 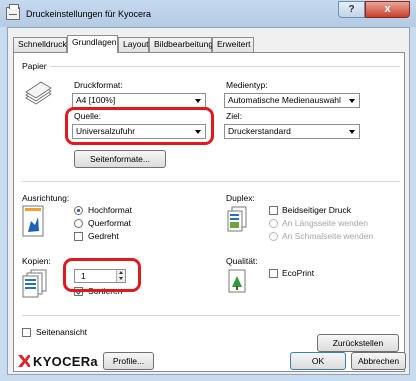 What do you see at coordinates (109, 223) in the screenshot?
I see `landscape-label: Querformat` at bounding box center [109, 223].